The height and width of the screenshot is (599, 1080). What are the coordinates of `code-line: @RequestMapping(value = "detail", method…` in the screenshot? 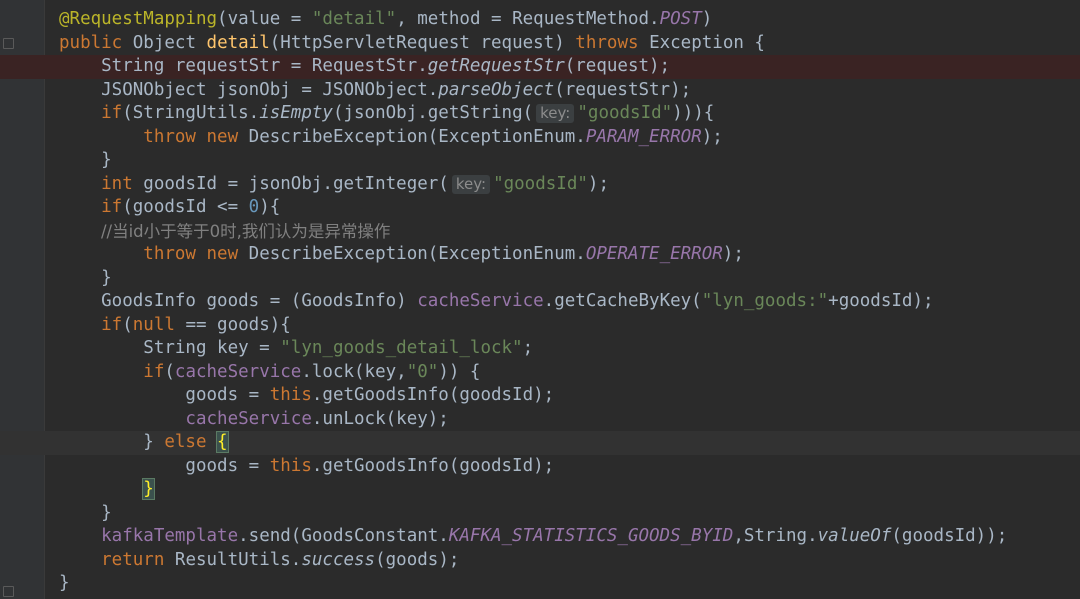 It's located at (540, 20).